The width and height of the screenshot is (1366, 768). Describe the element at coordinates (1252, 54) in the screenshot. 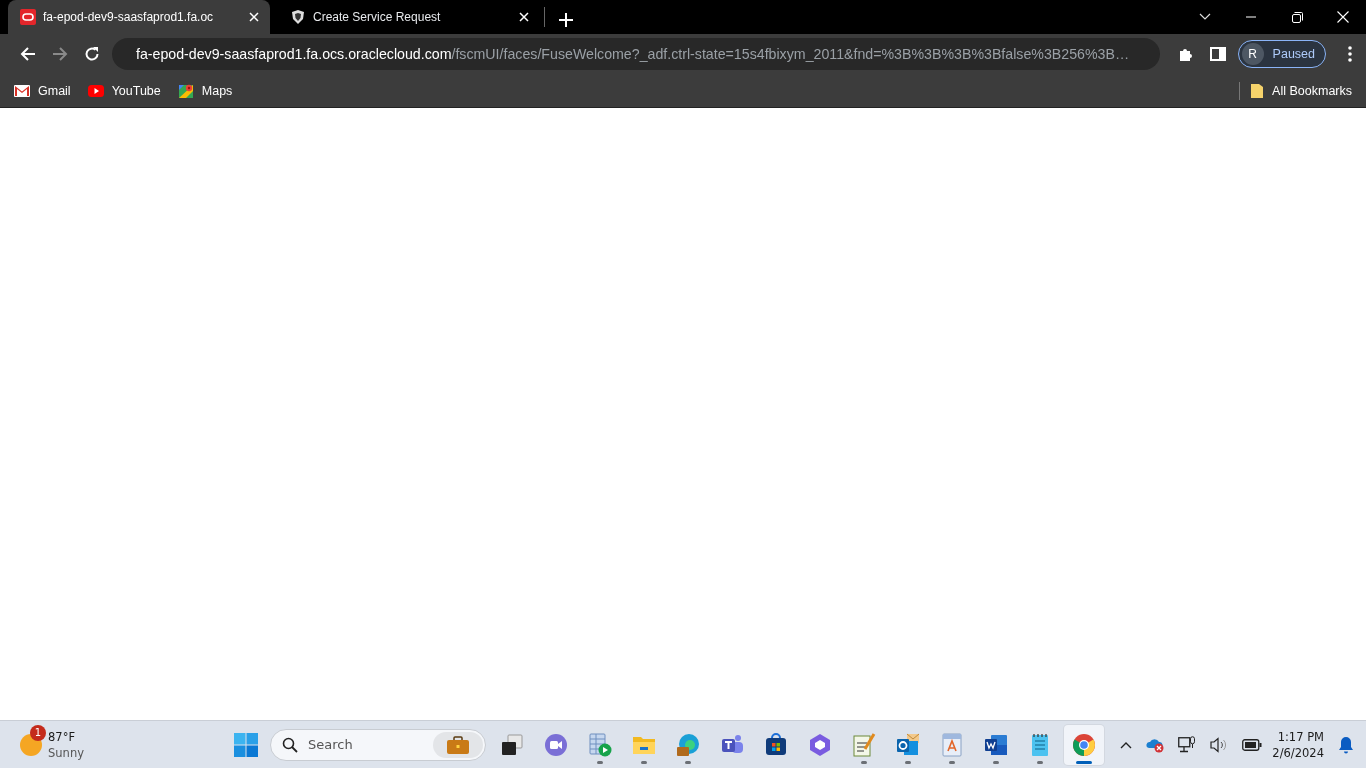

I see `avatar: R` at that location.